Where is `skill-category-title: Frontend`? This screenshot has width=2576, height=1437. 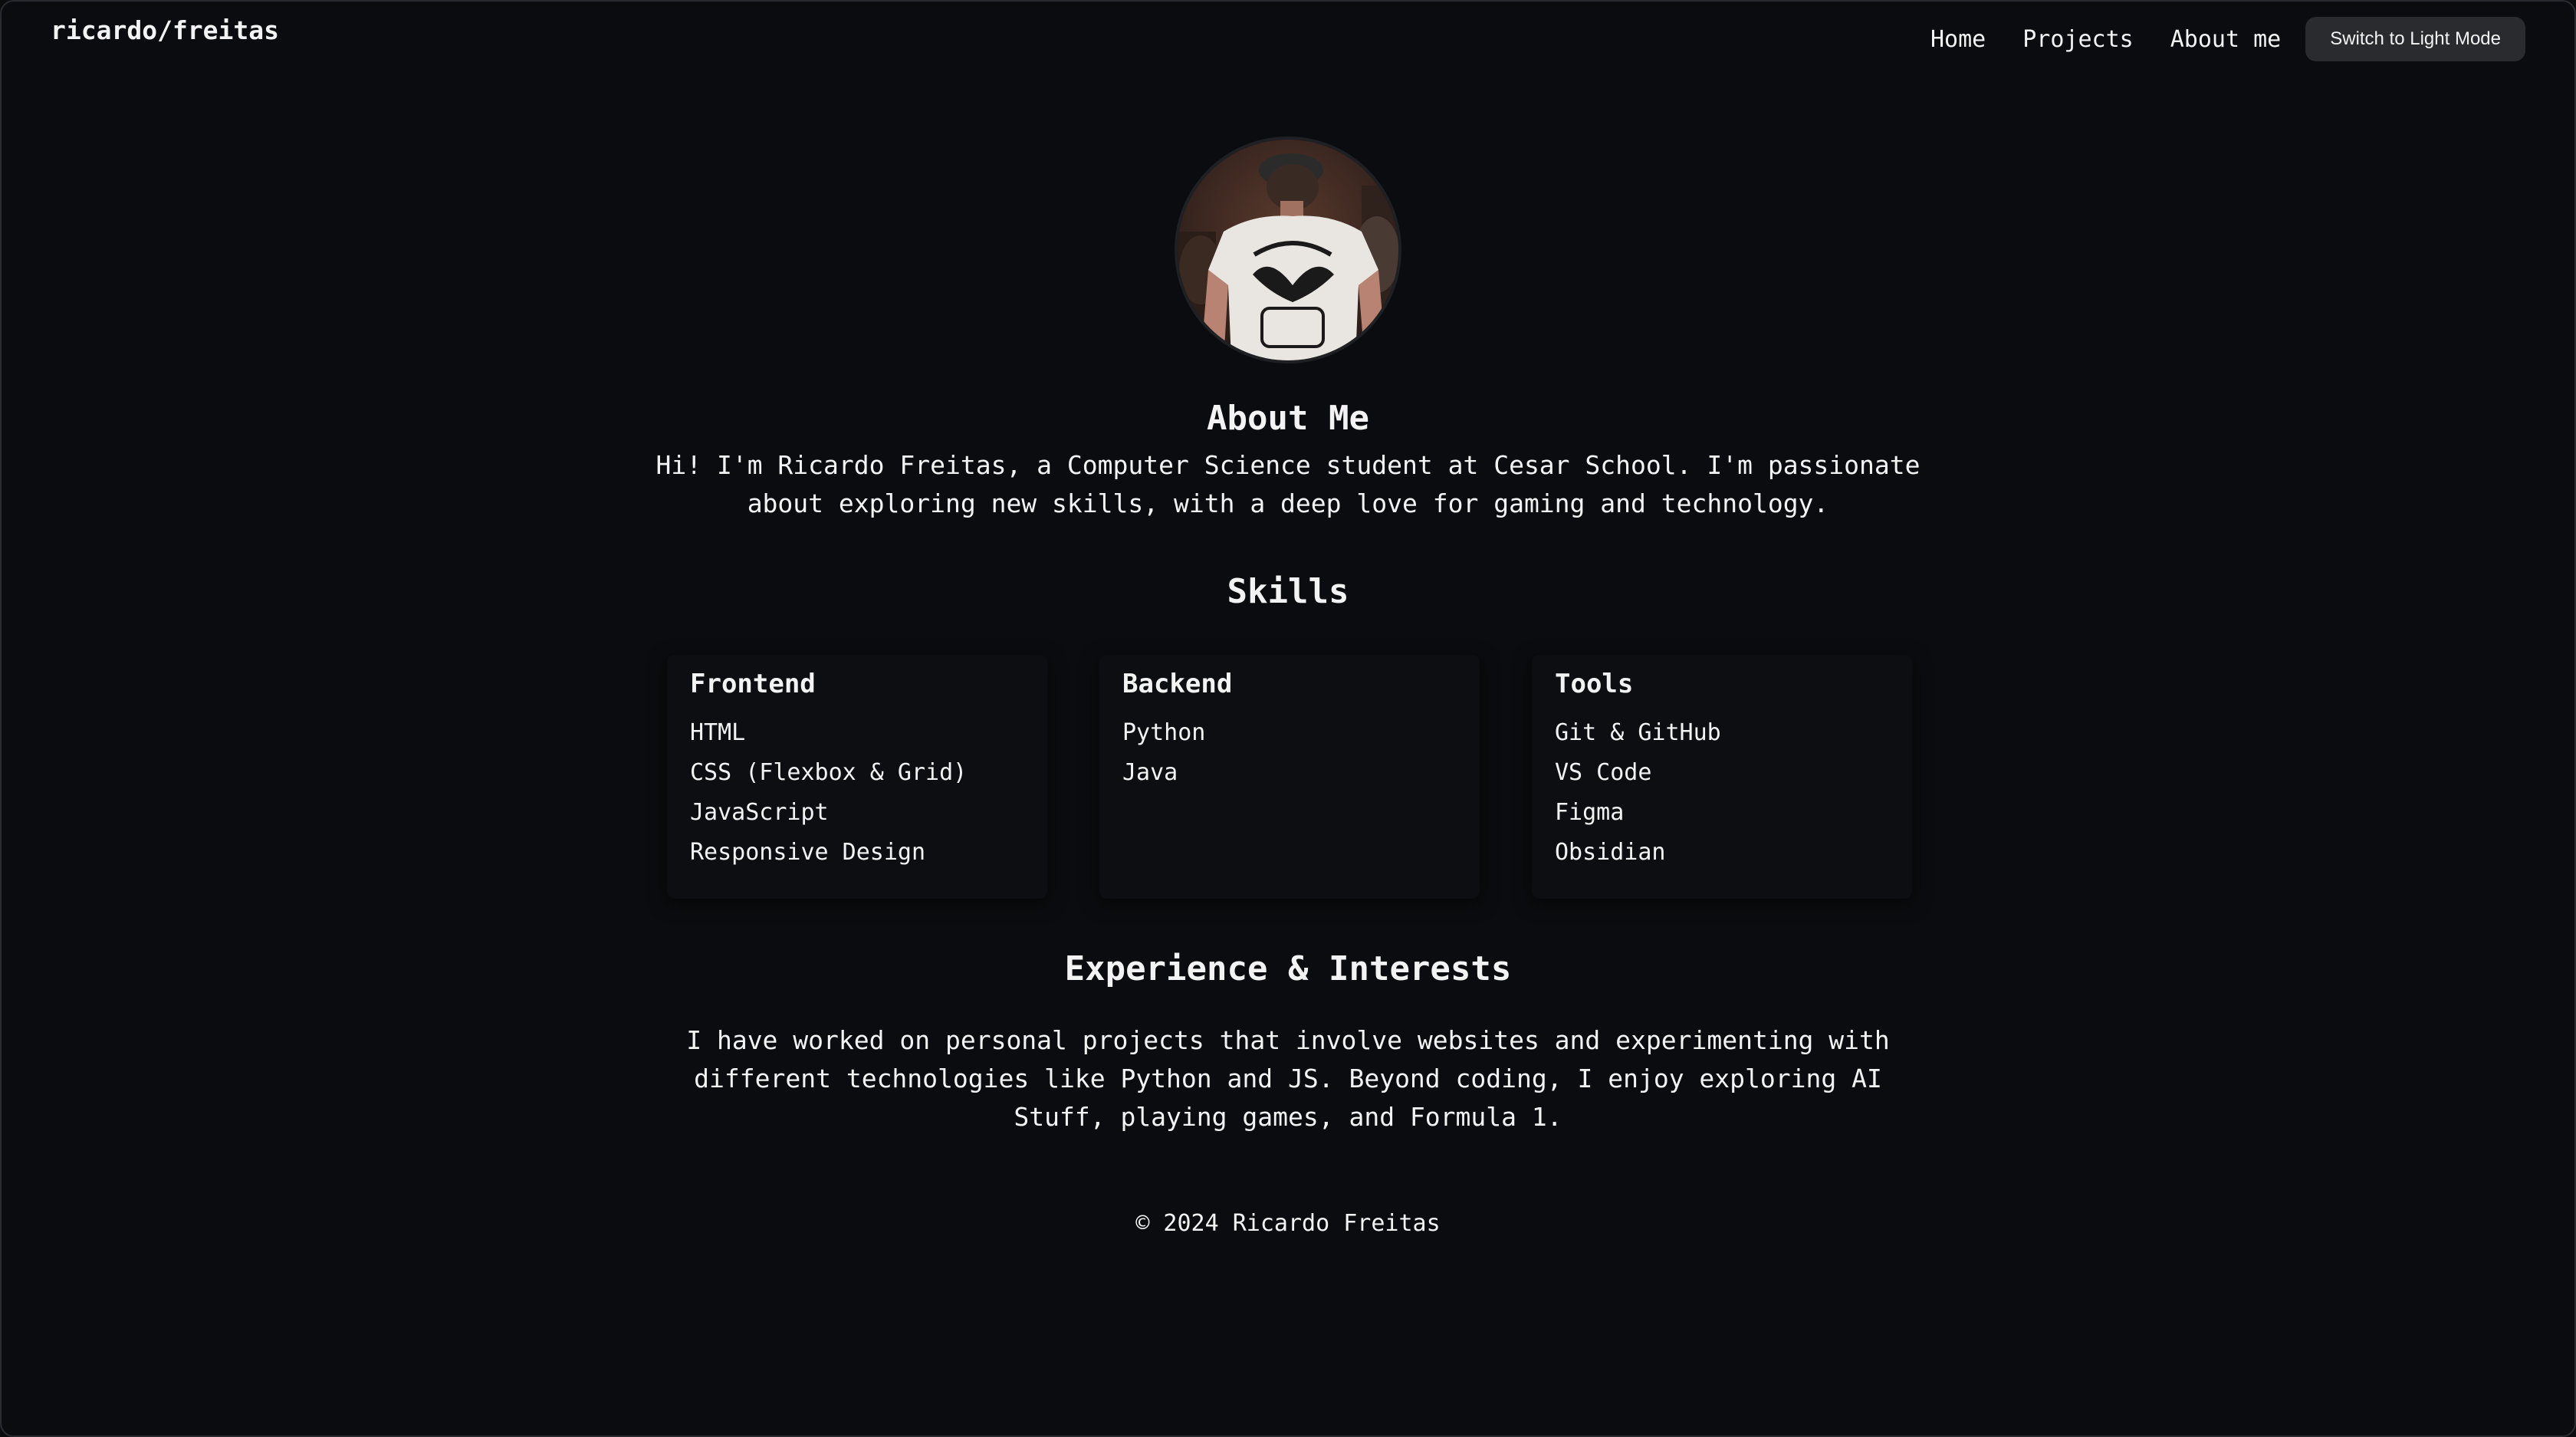 skill-category-title: Frontend is located at coordinates (753, 684).